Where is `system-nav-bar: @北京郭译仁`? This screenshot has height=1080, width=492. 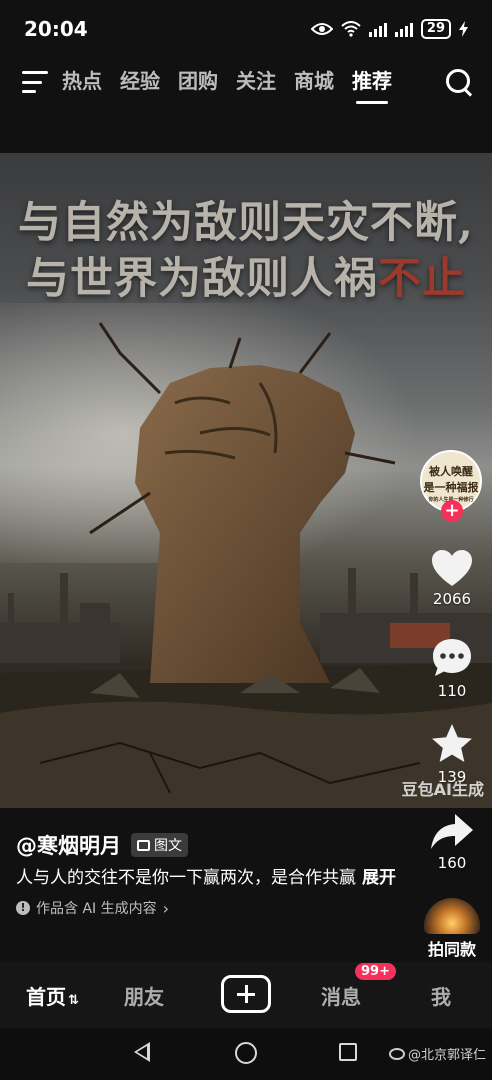 system-nav-bar: @北京郭译仁 is located at coordinates (246, 1054).